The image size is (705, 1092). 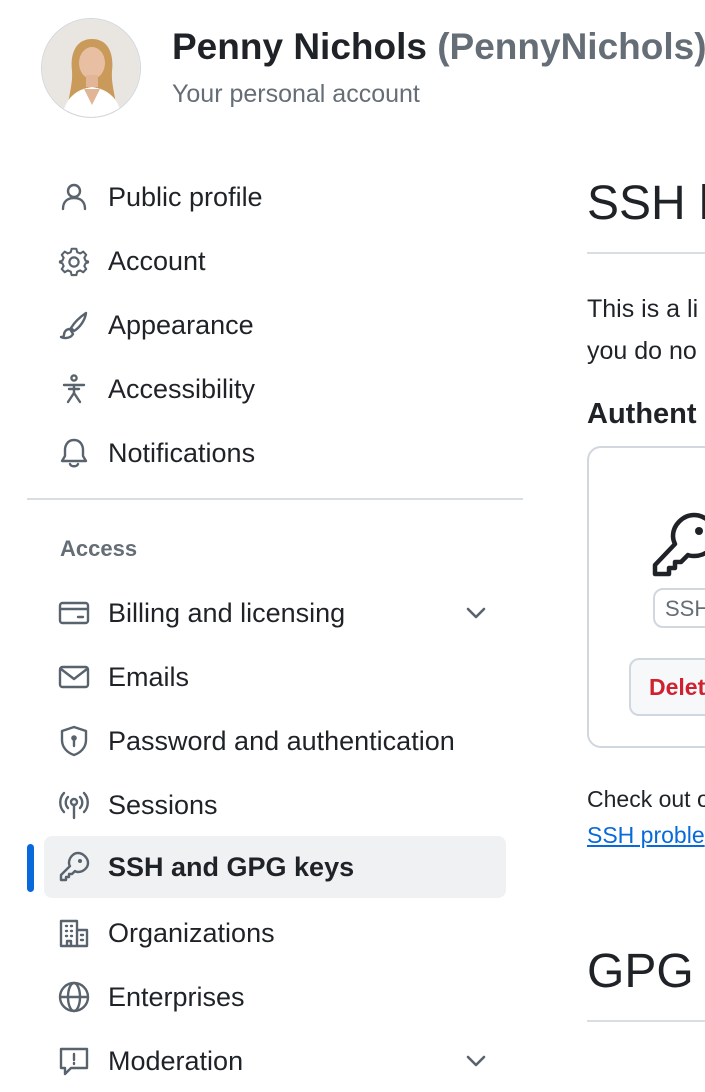 I want to click on sidebar-item-label: Accessibility, so click(x=182, y=389).